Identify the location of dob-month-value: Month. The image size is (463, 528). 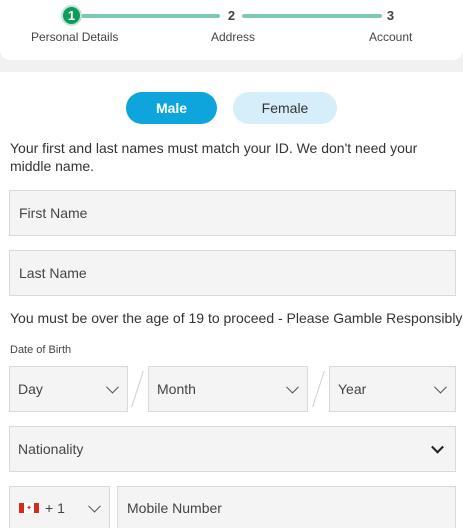
(176, 389).